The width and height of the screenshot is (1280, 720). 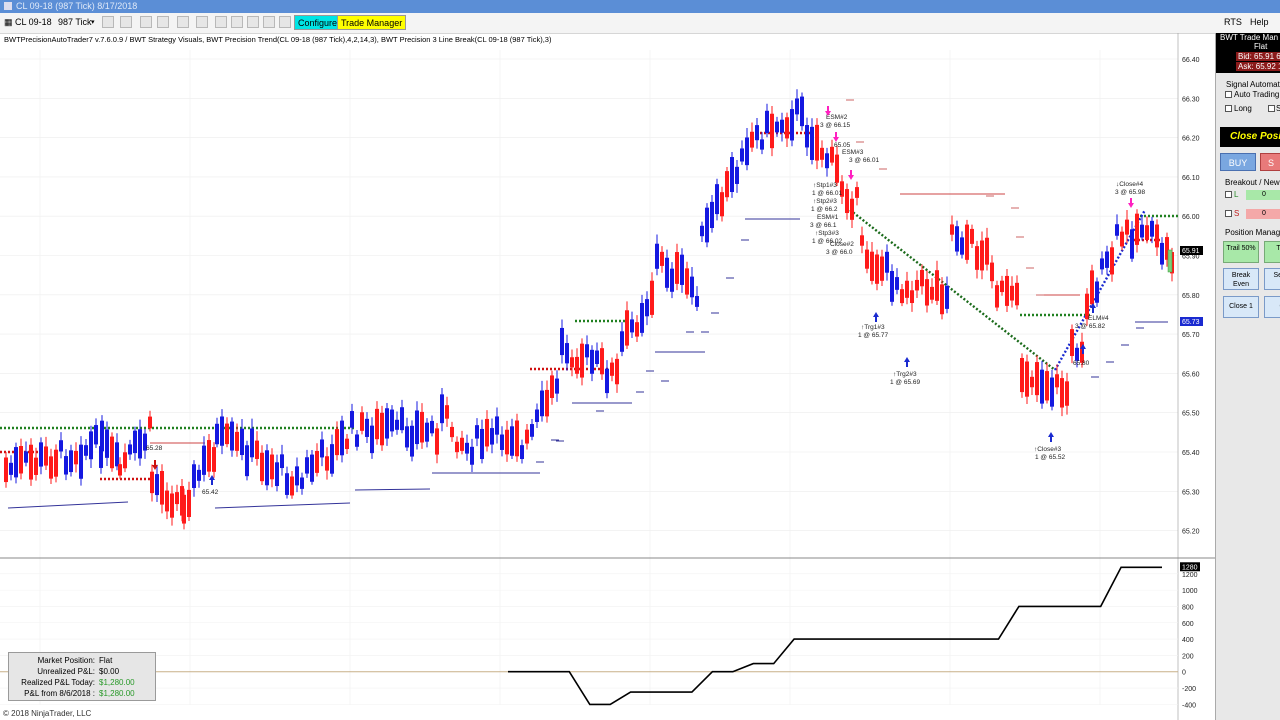 What do you see at coordinates (1272, 252) in the screenshot?
I see `target-button: T H` at bounding box center [1272, 252].